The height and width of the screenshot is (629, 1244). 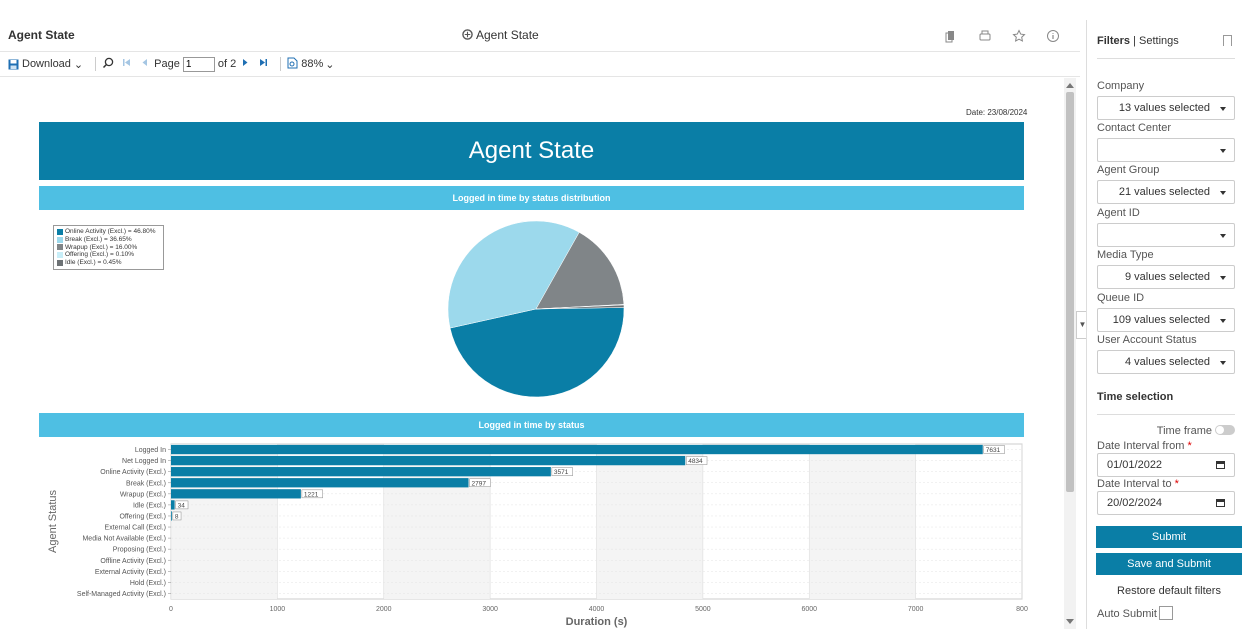 I want to click on zoom-icon, so click(x=292, y=64).